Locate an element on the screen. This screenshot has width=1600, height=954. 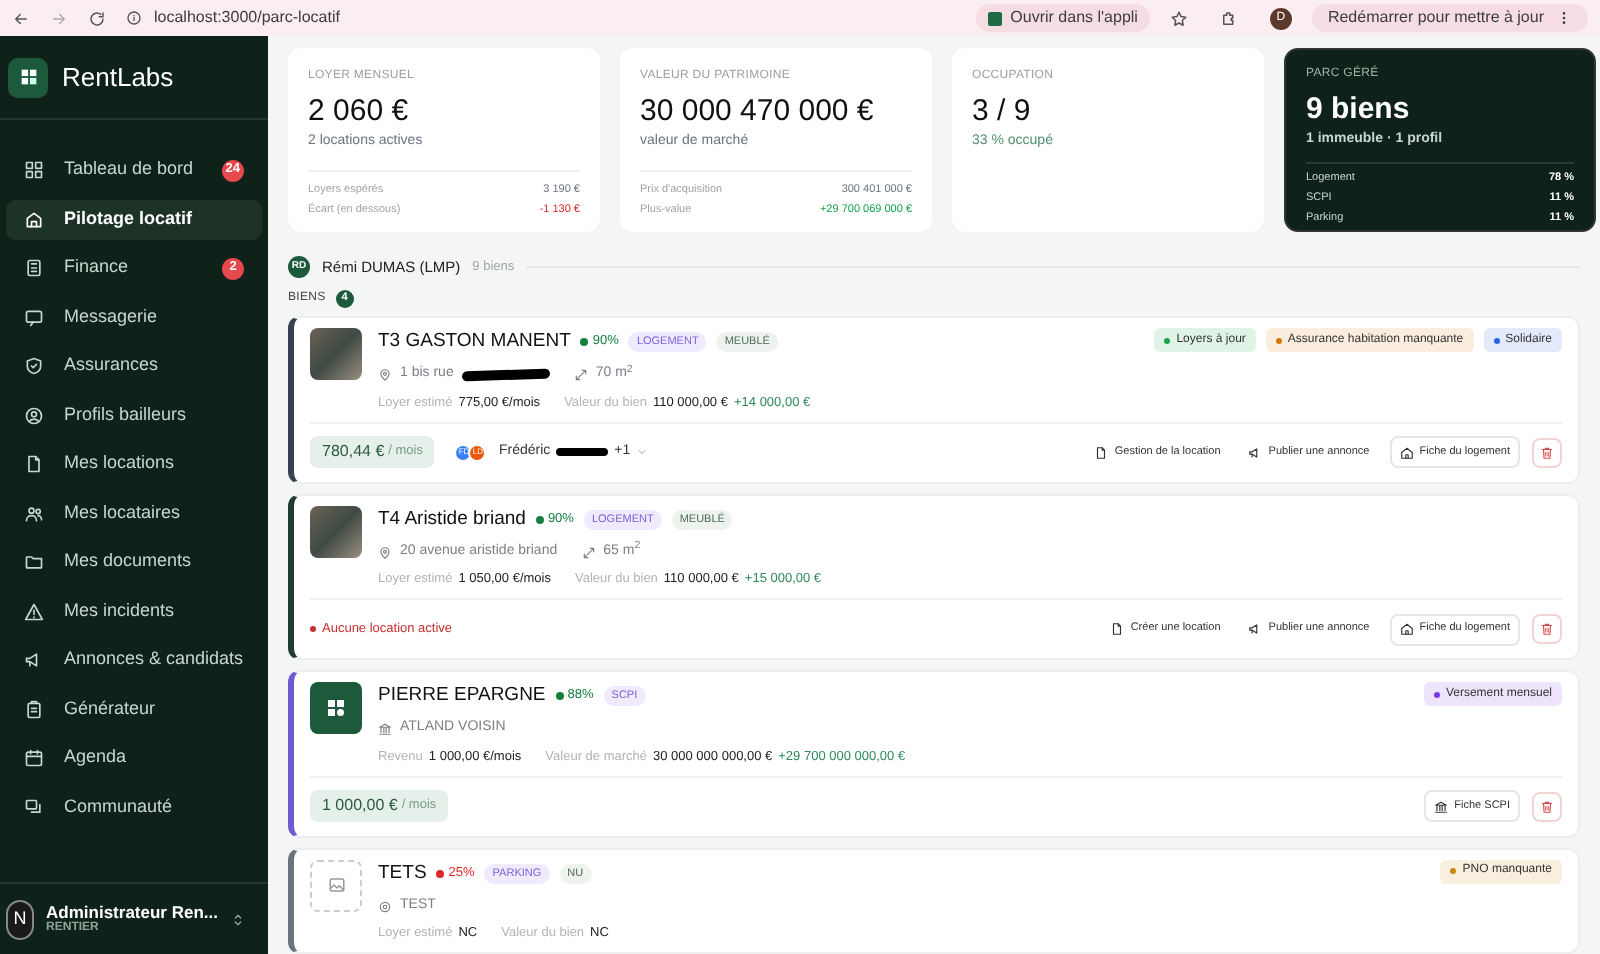
update-button: Redémarrer pour mettre à jour is located at coordinates (1449, 18).